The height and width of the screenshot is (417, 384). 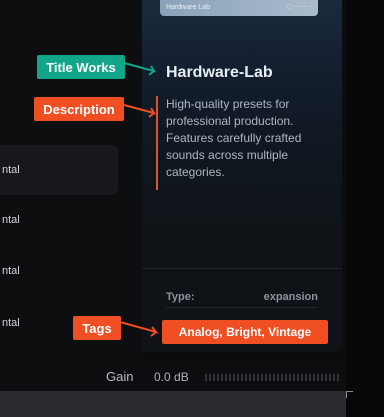 I want to click on thumbnail-meta: ◯ ─ ─ ─ ─, so click(x=299, y=7).